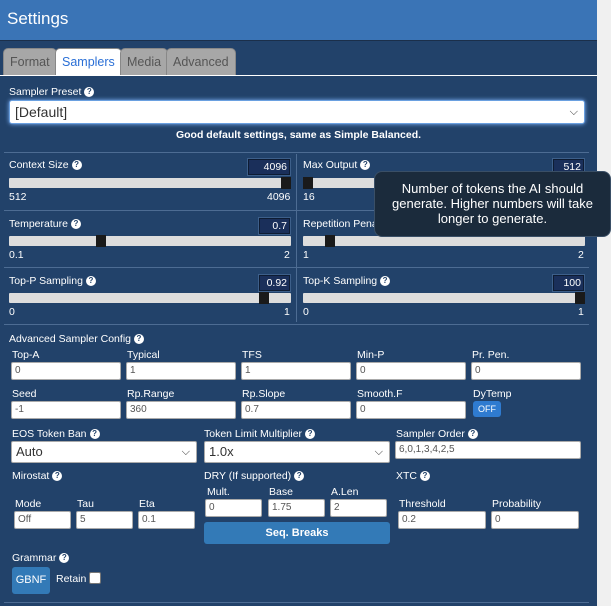 Image resolution: width=611 pixels, height=606 pixels. What do you see at coordinates (422, 504) in the screenshot?
I see `xtc-threshold-label: Threshold` at bounding box center [422, 504].